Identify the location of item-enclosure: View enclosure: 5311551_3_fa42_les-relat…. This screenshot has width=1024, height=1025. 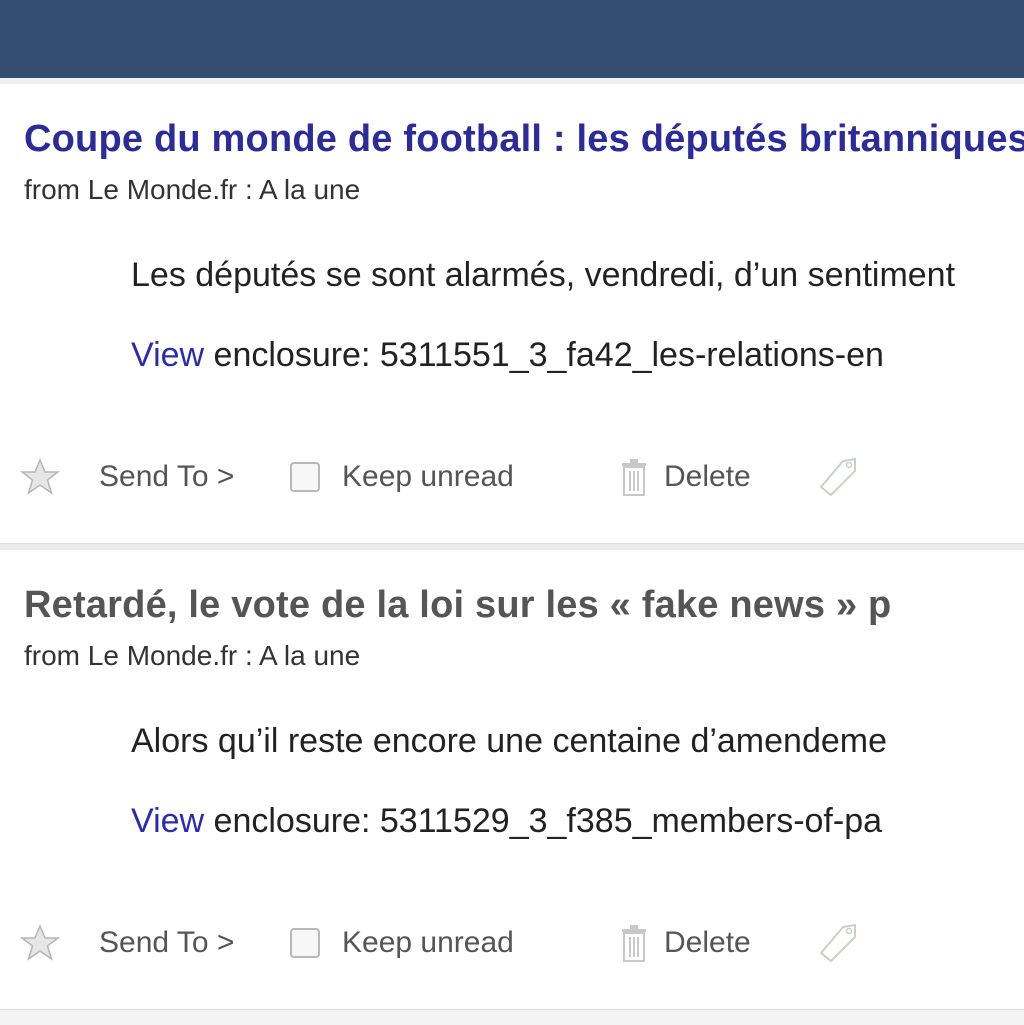
(507, 355).